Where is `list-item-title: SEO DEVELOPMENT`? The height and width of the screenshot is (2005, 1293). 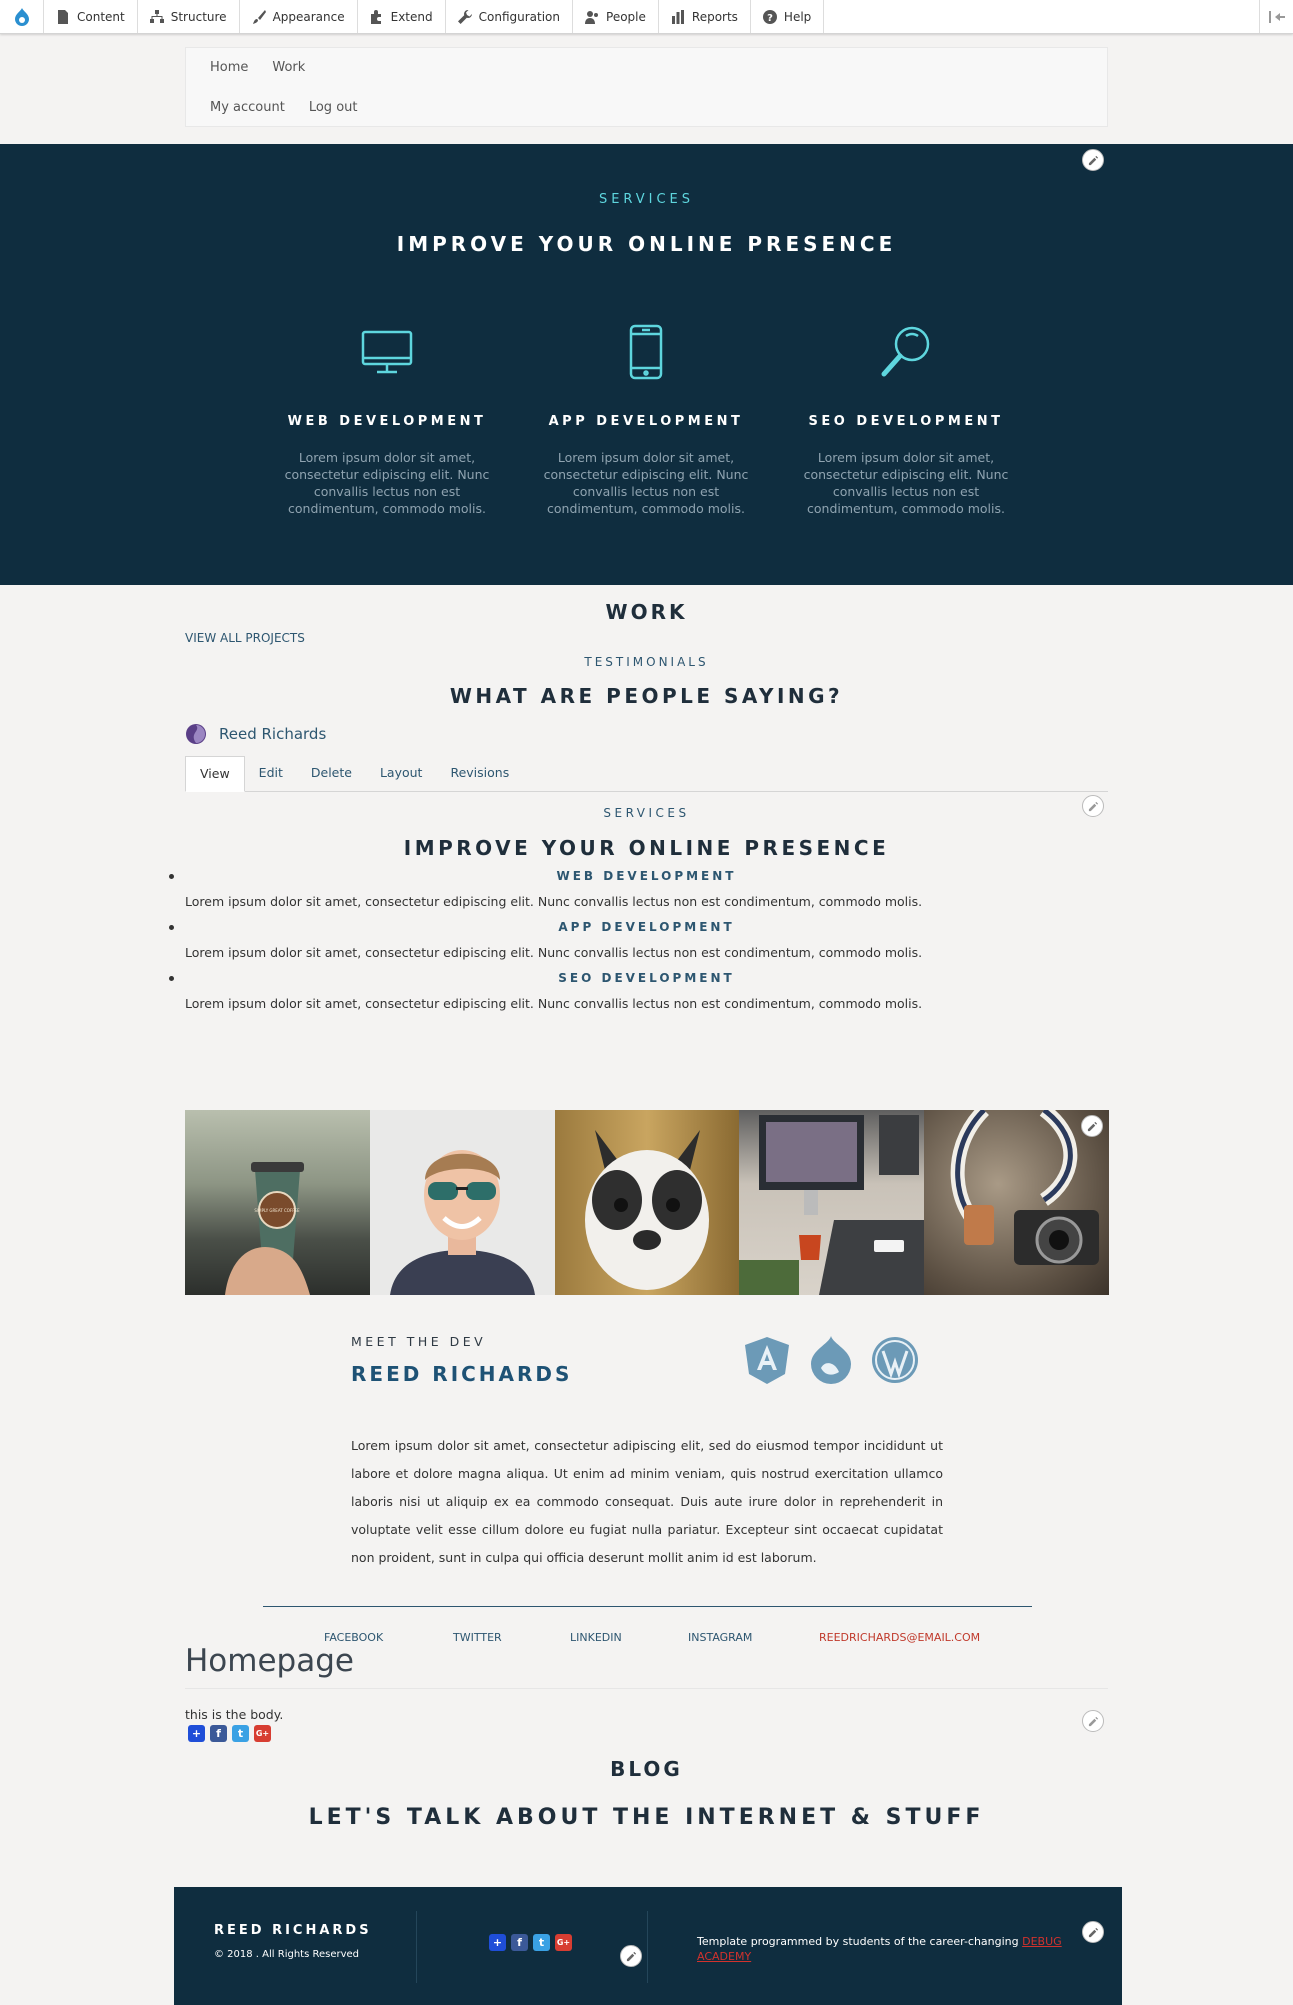
list-item-title: SEO DEVELOPMENT is located at coordinates (646, 978).